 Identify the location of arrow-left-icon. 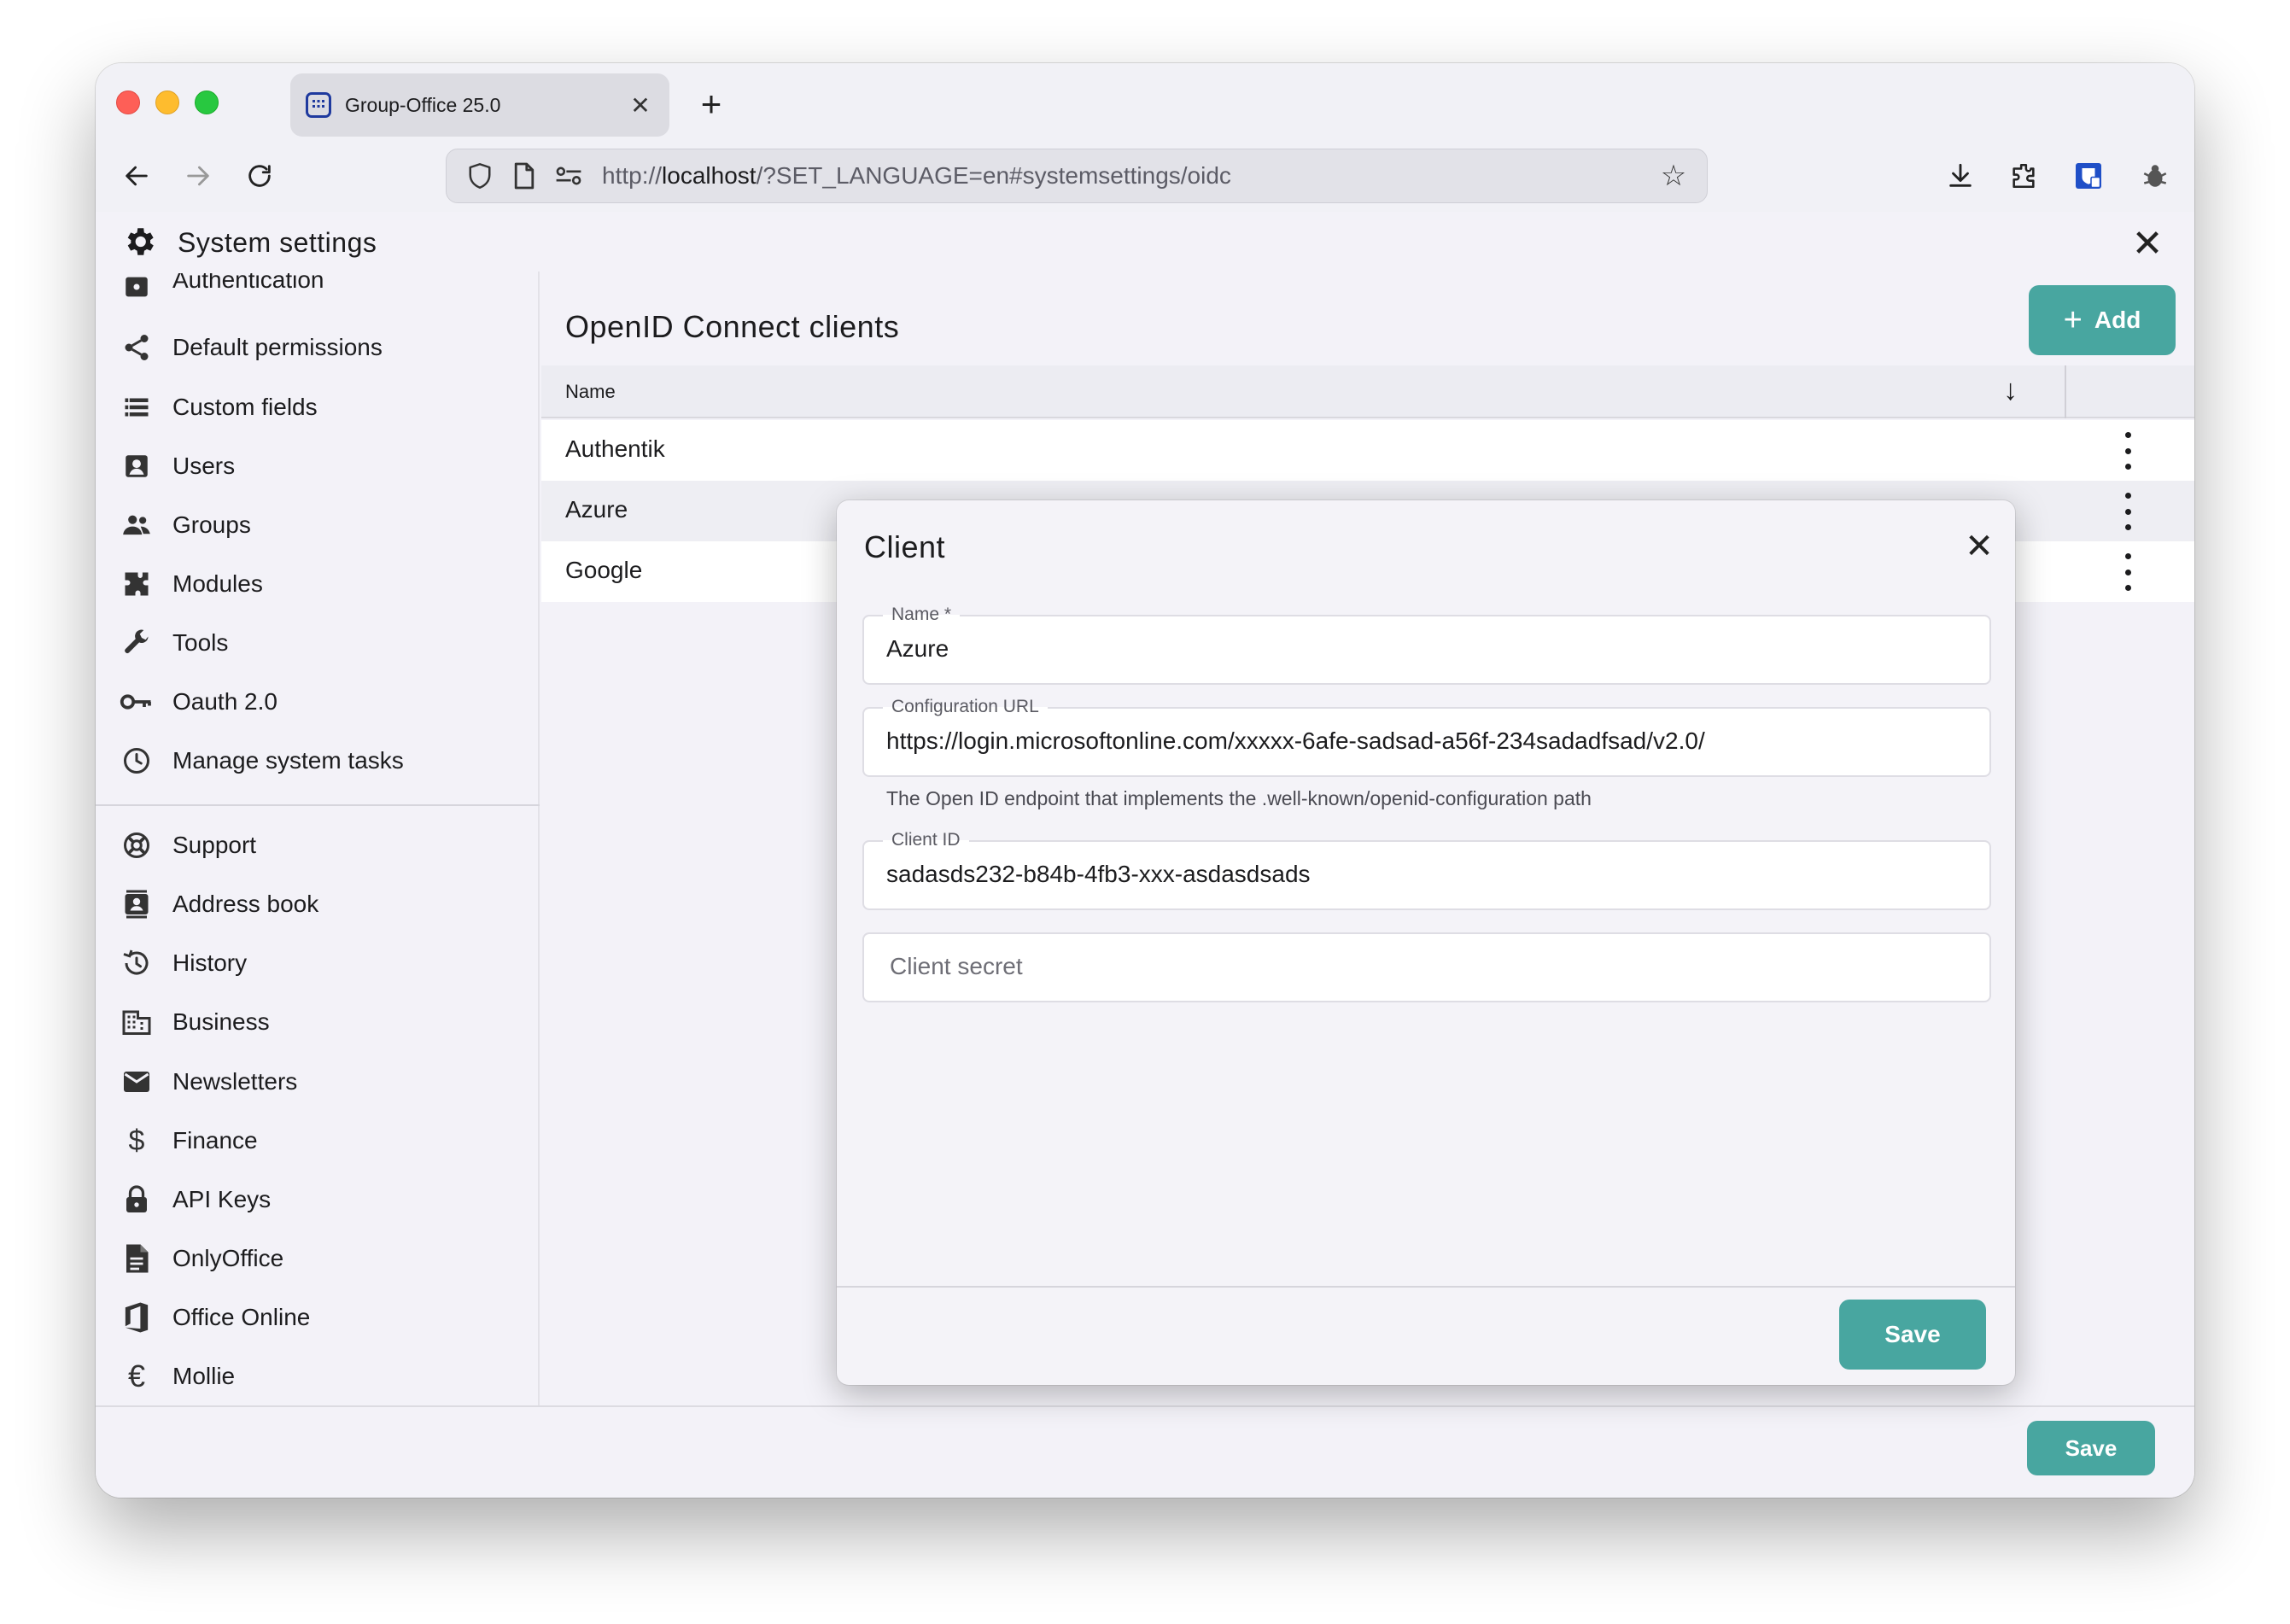
(137, 176).